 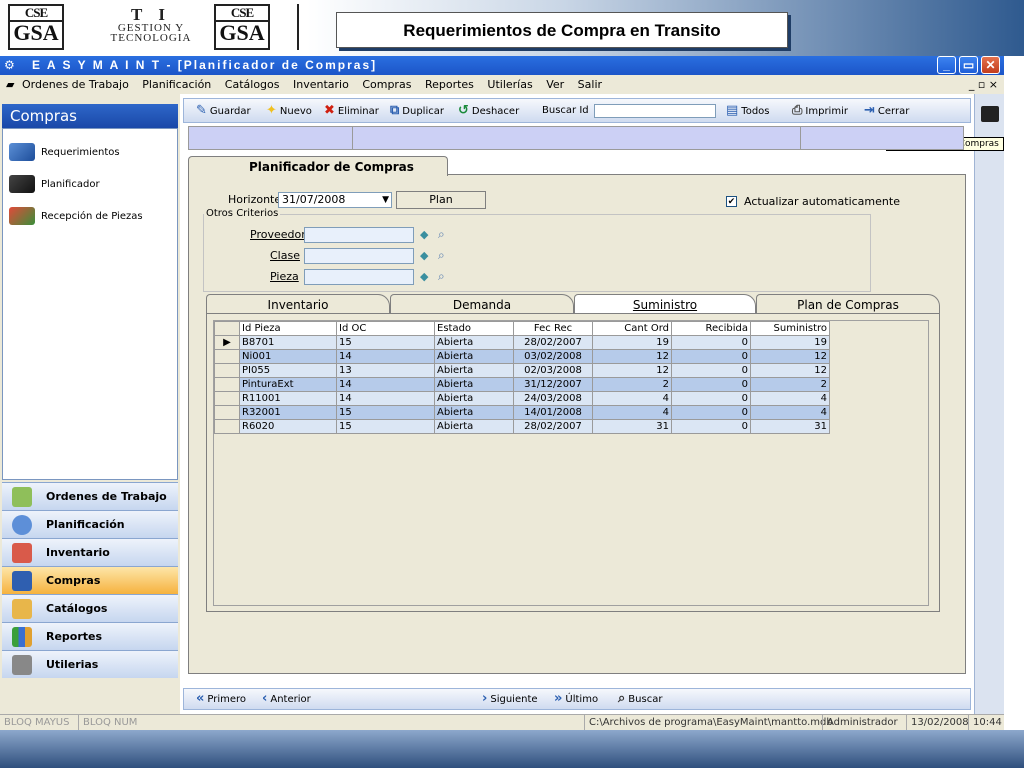 I want to click on cerrar-button: ⇥ Cerrar, so click(x=886, y=111).